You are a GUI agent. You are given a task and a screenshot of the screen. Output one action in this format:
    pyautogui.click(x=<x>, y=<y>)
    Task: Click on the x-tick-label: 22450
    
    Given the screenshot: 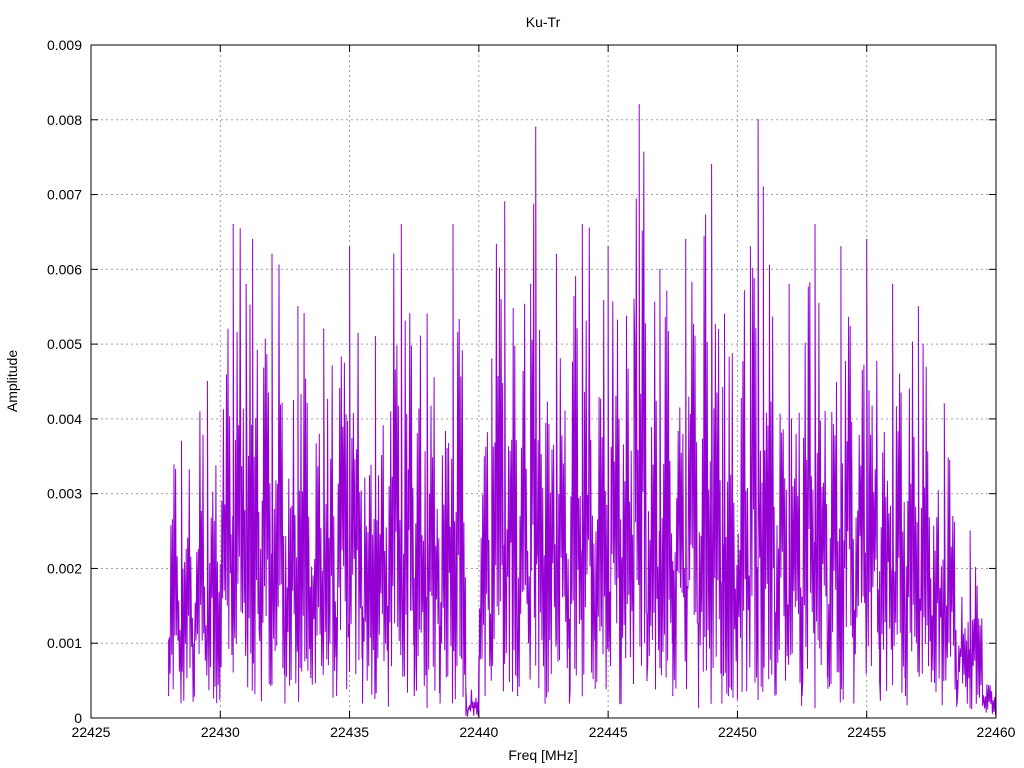 What is the action you would take?
    pyautogui.click(x=737, y=732)
    